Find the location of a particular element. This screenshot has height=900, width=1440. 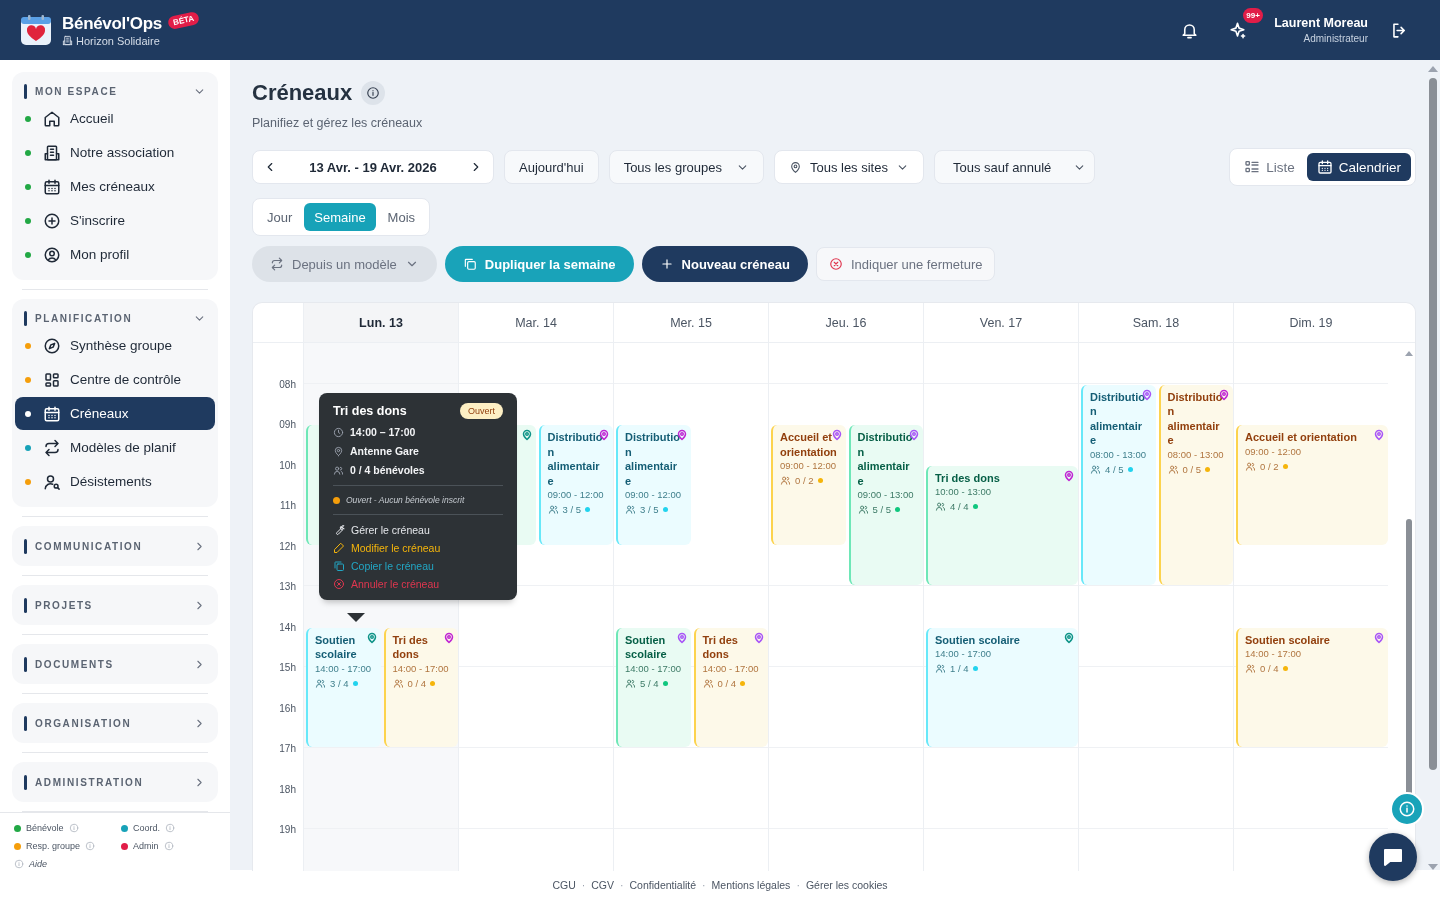

day-header: Mar. 14 is located at coordinates (535, 323).